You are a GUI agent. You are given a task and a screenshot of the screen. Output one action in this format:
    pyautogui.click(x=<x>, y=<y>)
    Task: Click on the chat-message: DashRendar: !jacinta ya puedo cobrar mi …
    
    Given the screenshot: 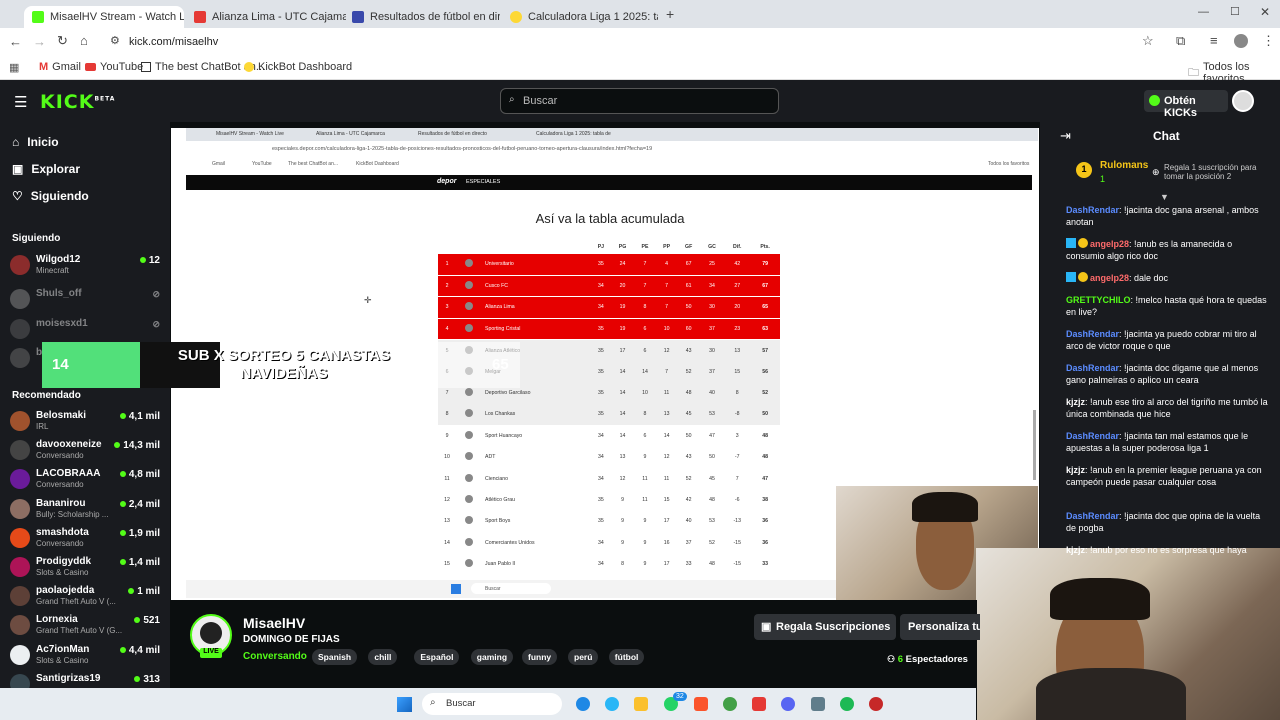 What is the action you would take?
    pyautogui.click(x=1169, y=340)
    